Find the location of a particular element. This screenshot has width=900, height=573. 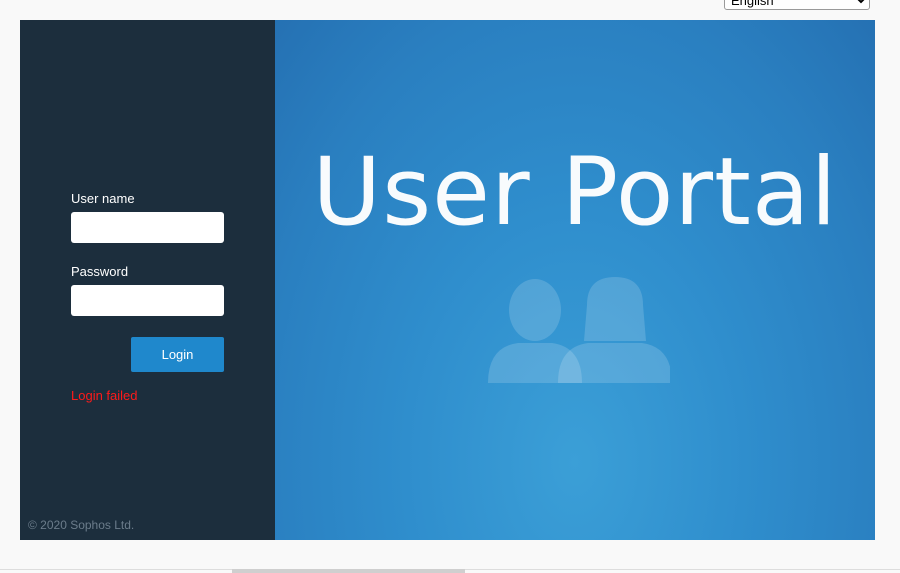

password-input is located at coordinates (147, 300).